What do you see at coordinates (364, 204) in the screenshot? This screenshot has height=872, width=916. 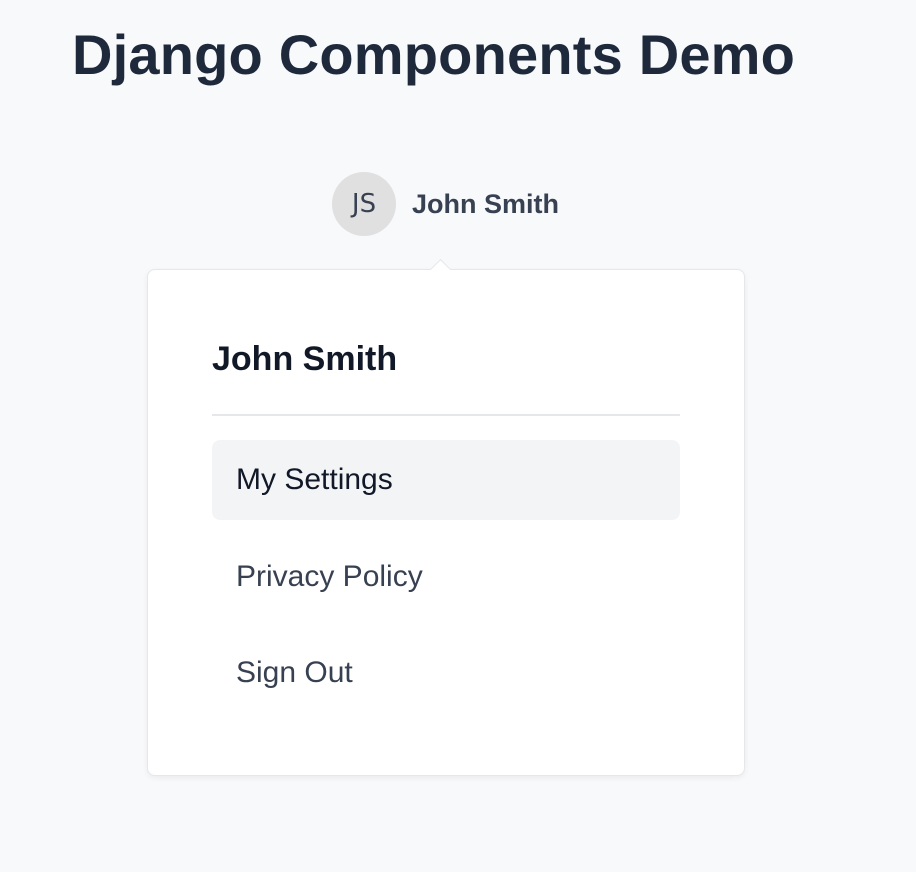 I see `avatar: JS` at bounding box center [364, 204].